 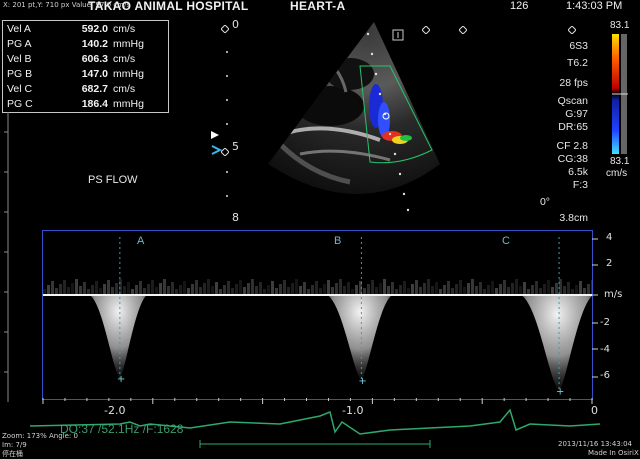 I want to click on hospital-name: TAKAO ANIMAL HOSPITAL, so click(x=168, y=6).